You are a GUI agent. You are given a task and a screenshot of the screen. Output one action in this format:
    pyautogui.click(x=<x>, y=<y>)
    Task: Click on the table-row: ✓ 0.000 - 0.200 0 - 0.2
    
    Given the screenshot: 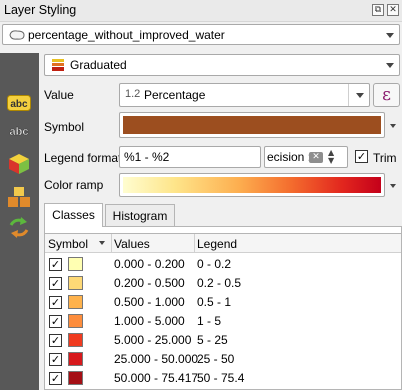 What is the action you would take?
    pyautogui.click(x=223, y=264)
    